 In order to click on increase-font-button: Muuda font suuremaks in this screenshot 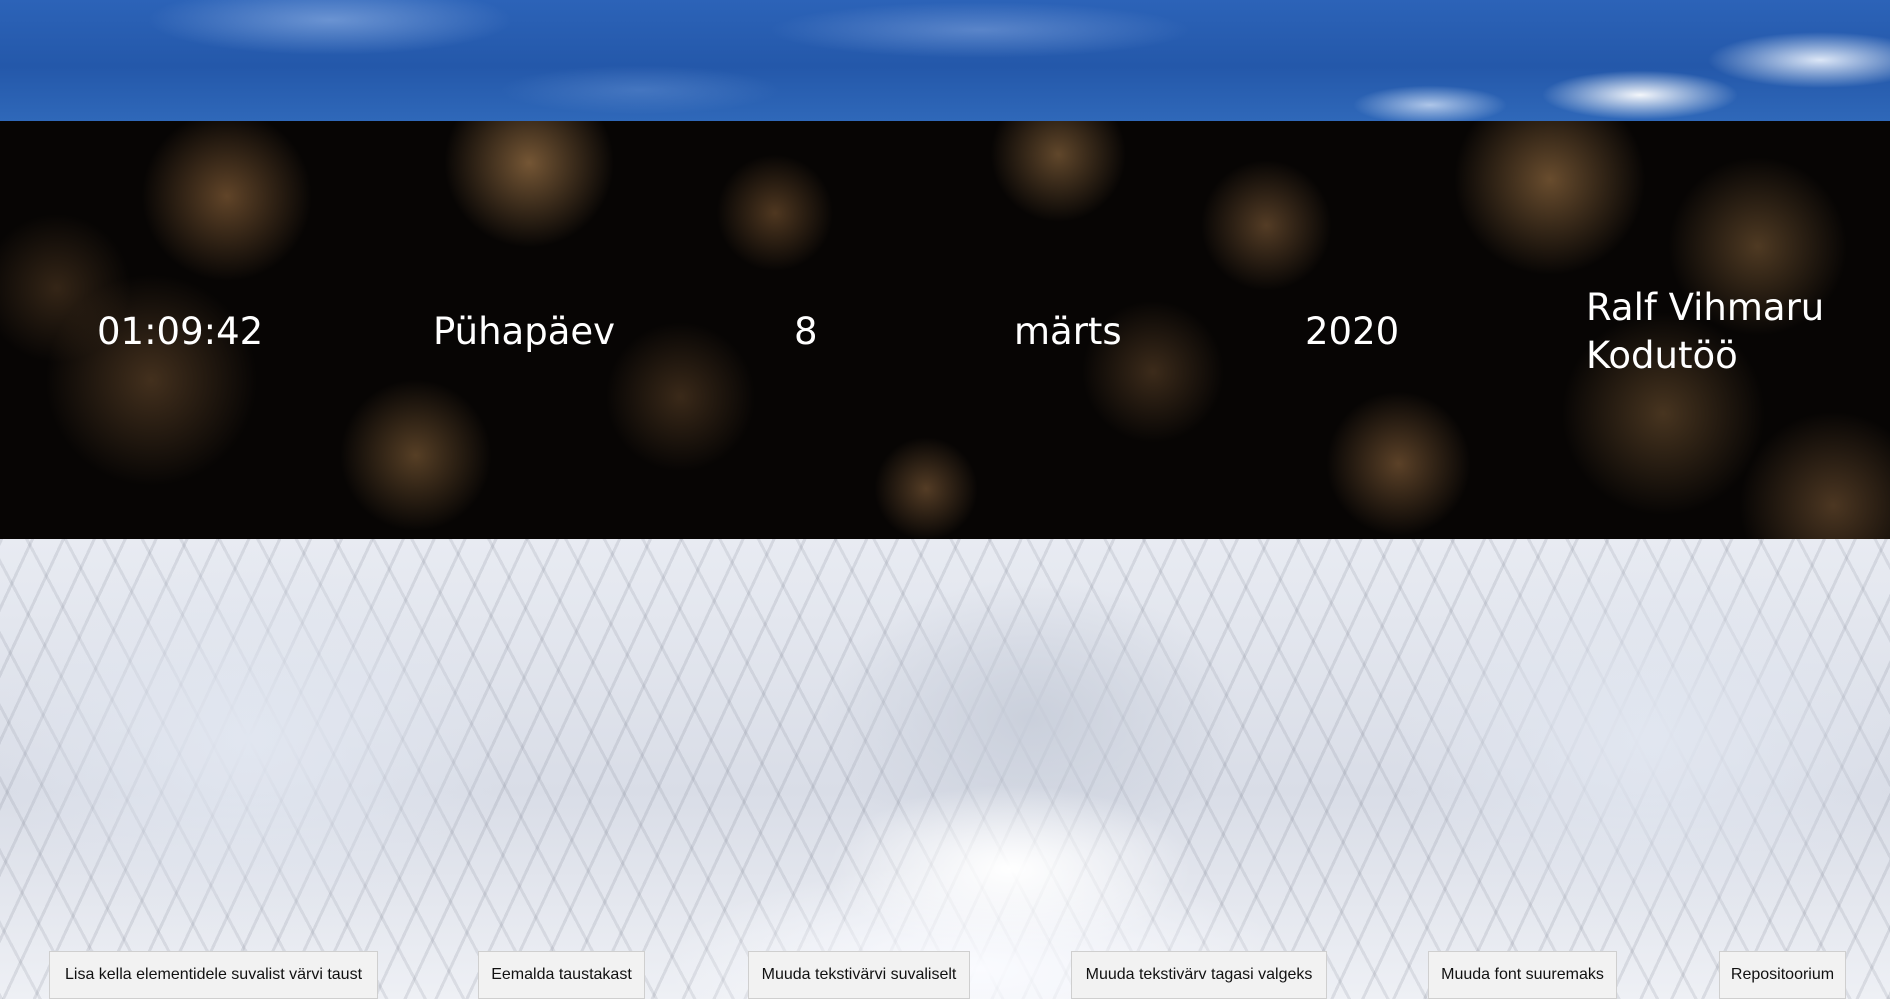, I will do `click(1522, 975)`.